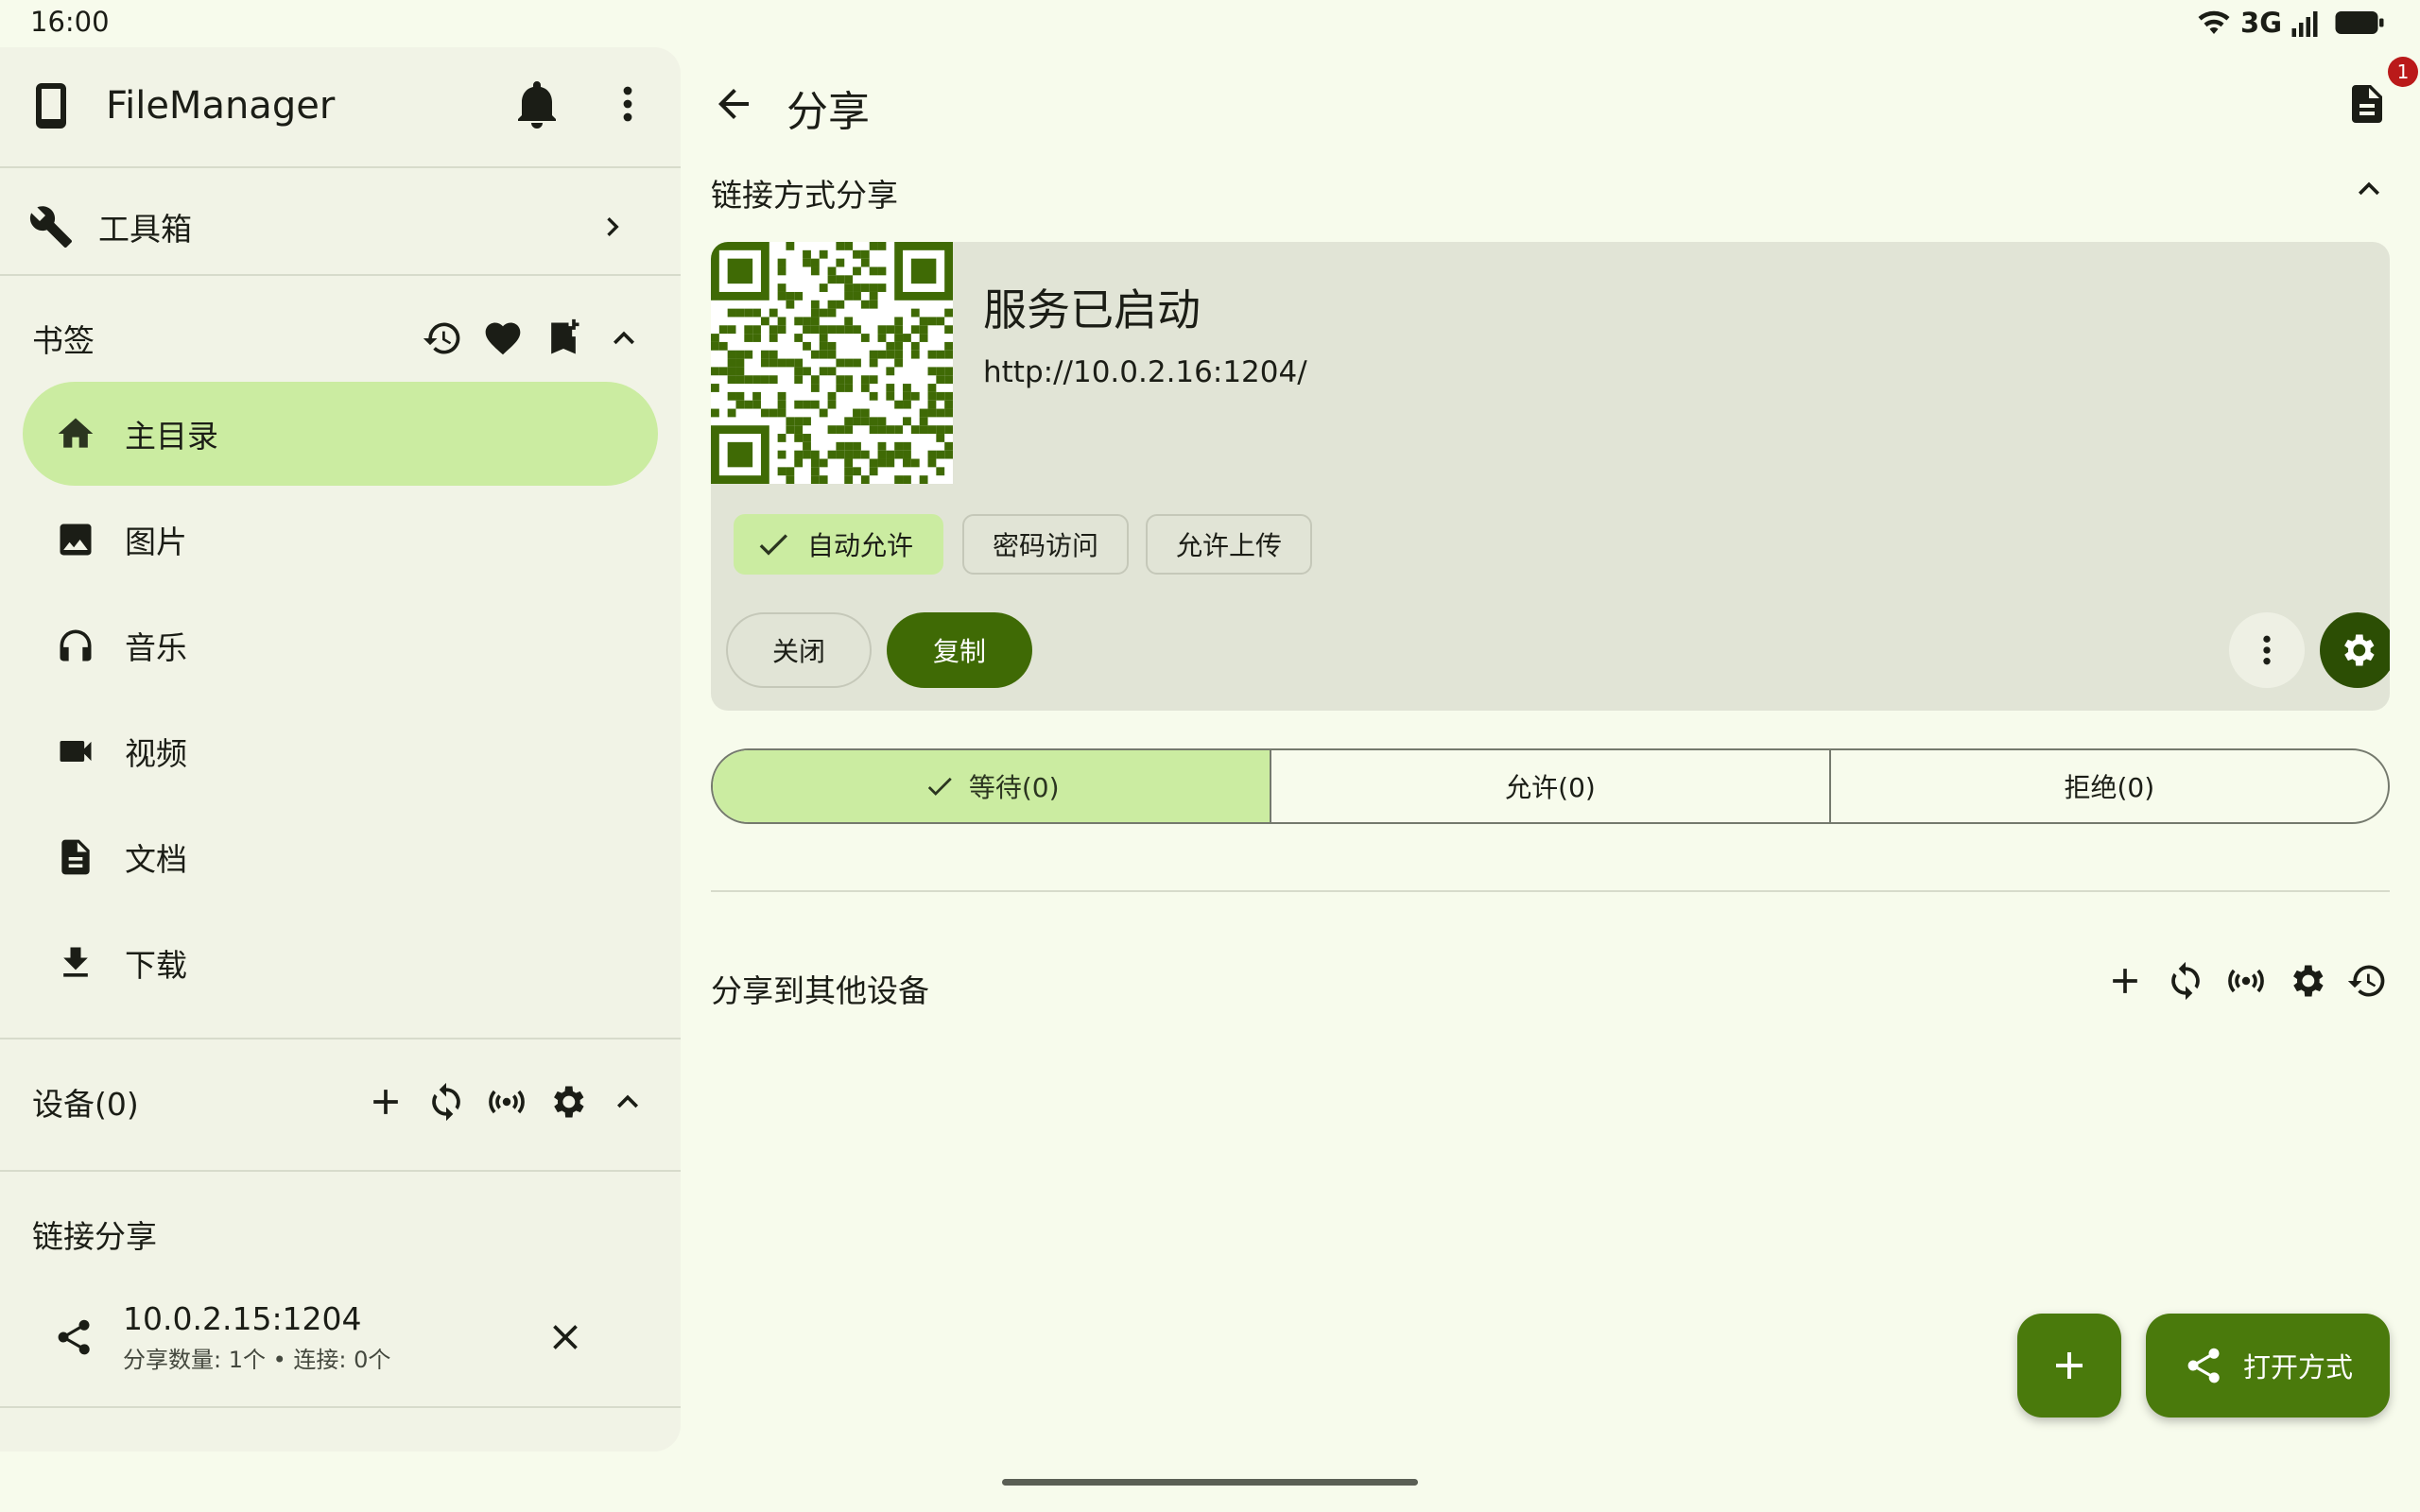 Image resolution: width=2420 pixels, height=1512 pixels. Describe the element at coordinates (828, 112) in the screenshot. I see `page-title: 分享` at that location.